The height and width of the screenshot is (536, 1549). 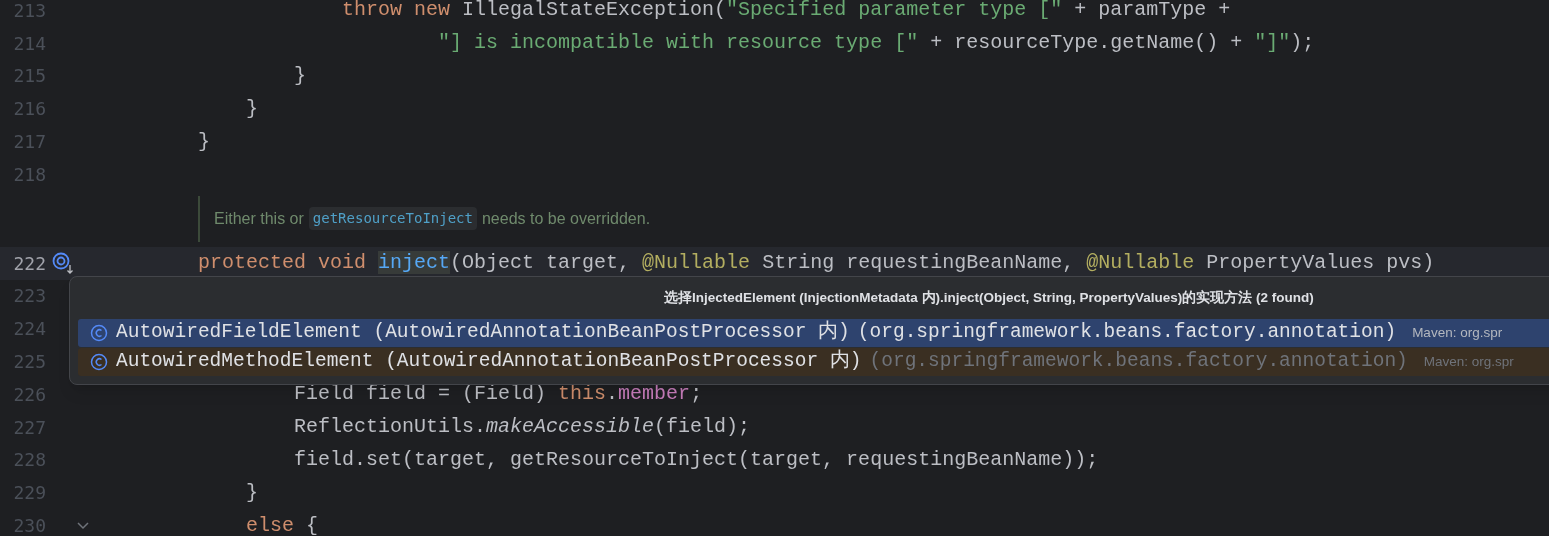 What do you see at coordinates (29, 263) in the screenshot?
I see `line-number: 222` at bounding box center [29, 263].